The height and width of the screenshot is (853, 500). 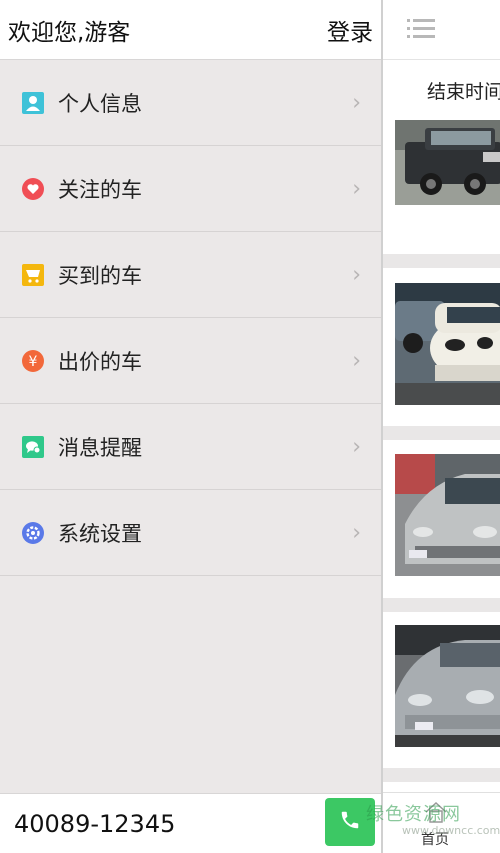 What do you see at coordinates (190, 823) in the screenshot?
I see `drawer-footer: 40089-12345` at bounding box center [190, 823].